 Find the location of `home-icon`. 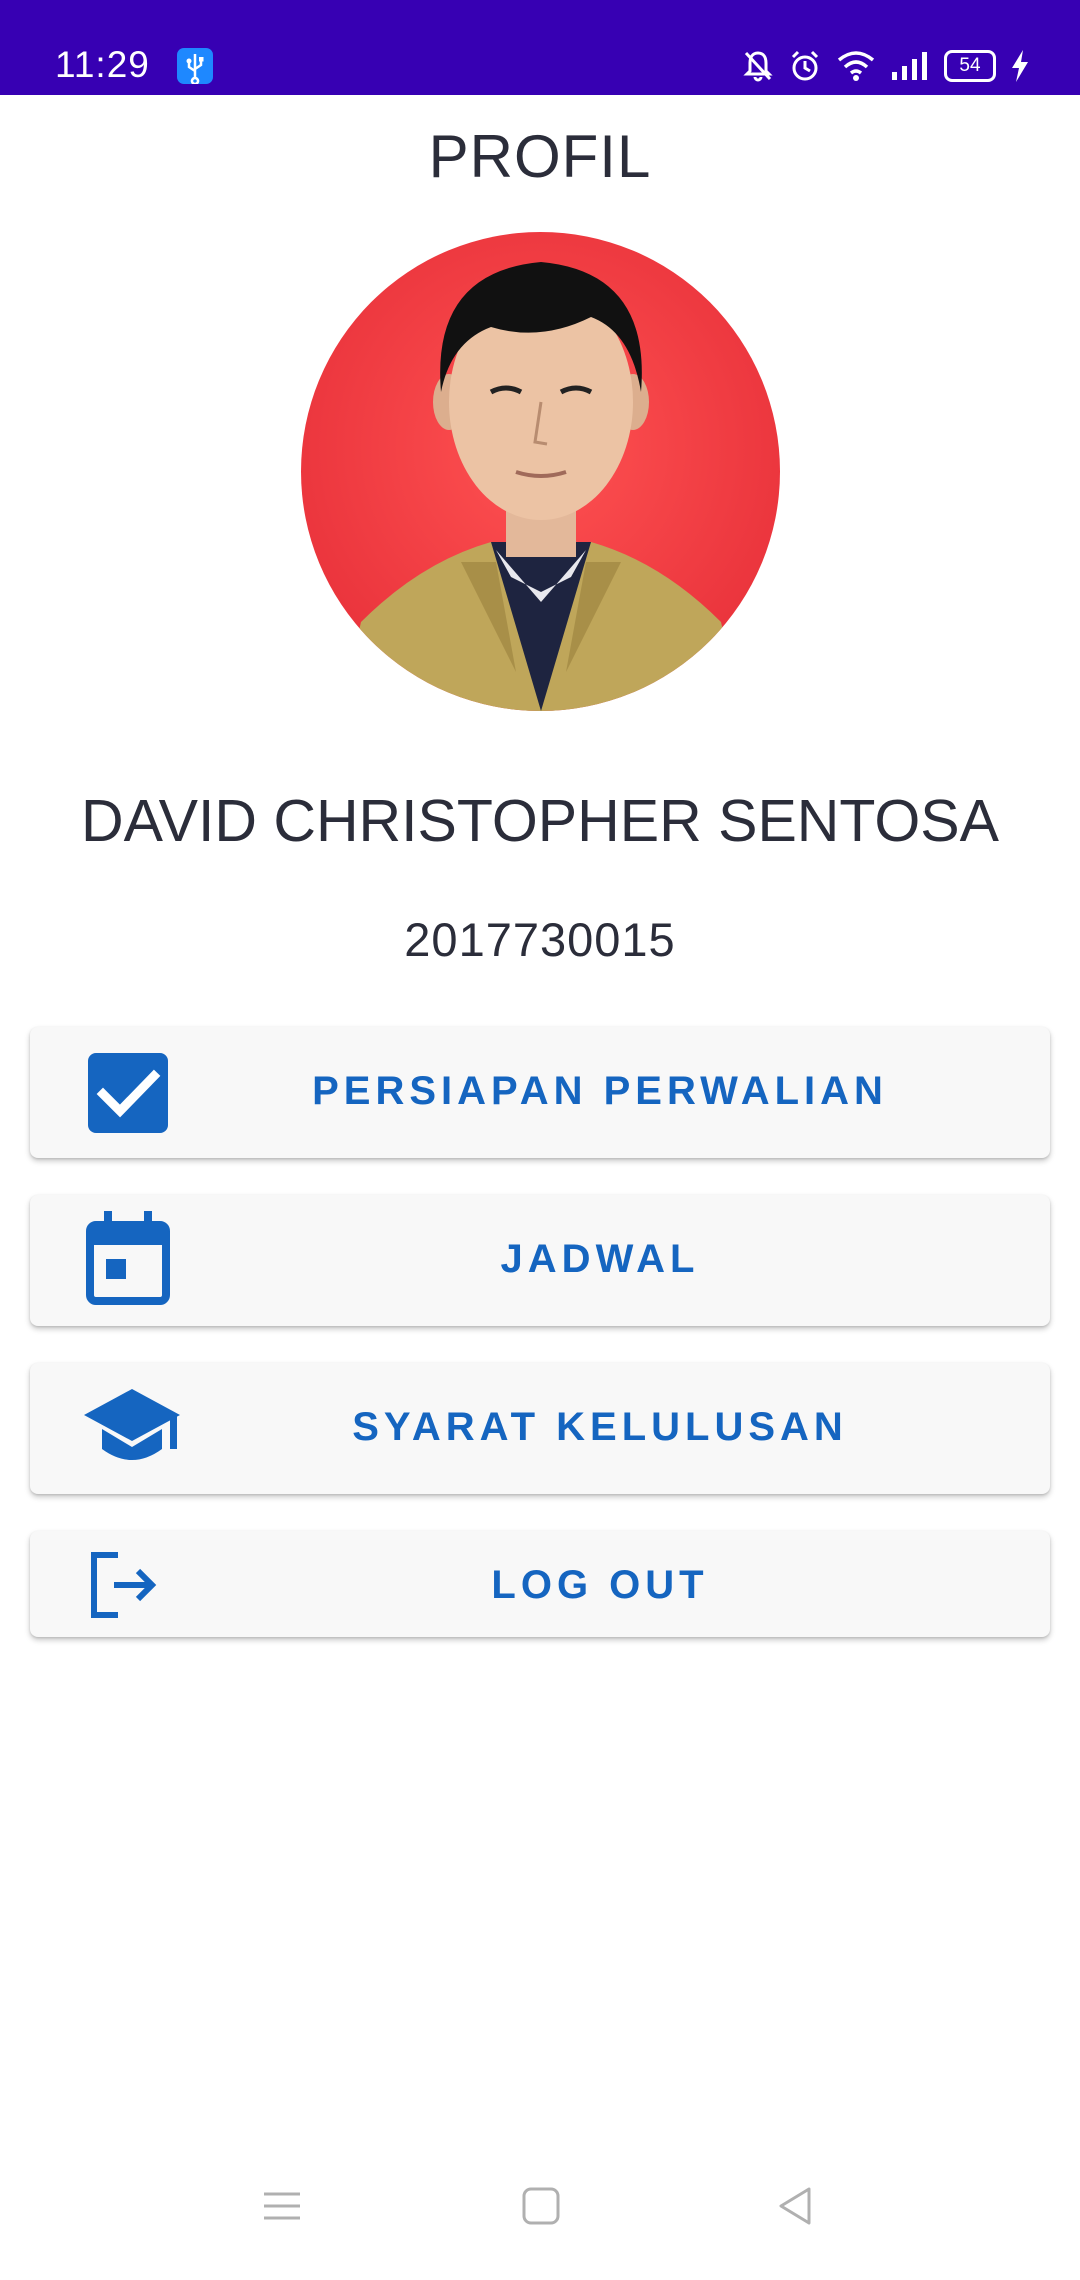

home-icon is located at coordinates (541, 2208).